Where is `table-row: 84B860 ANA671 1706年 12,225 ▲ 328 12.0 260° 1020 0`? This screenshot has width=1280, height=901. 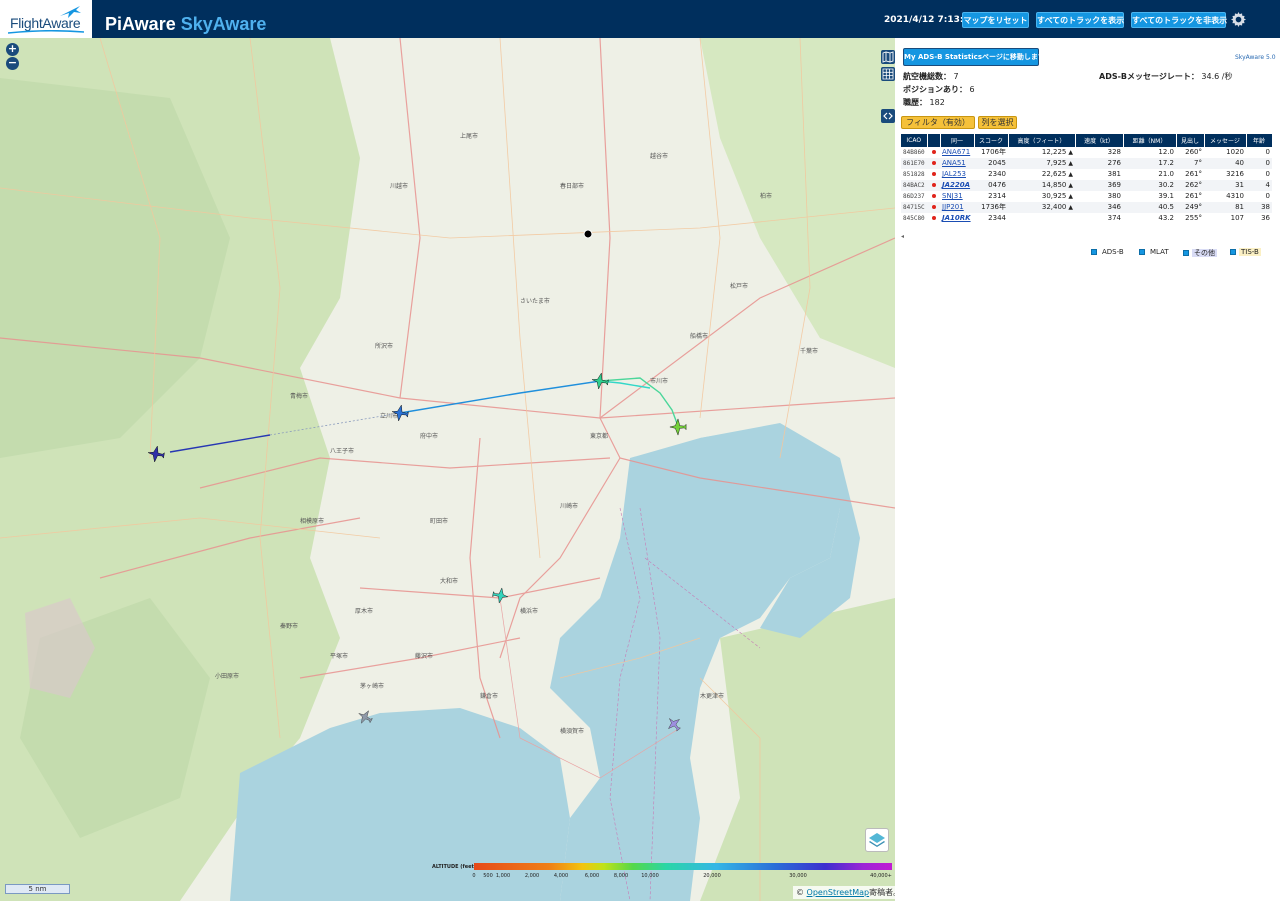
table-row: 84B860 ANA671 1706年 12,225 ▲ 328 12.0 260° 1020 0 is located at coordinates (1086, 152).